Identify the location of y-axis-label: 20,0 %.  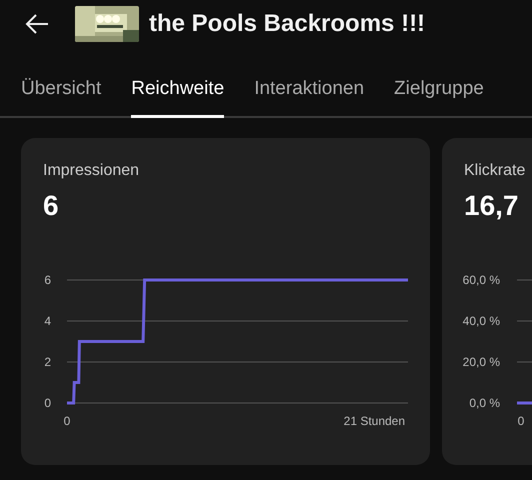
(481, 362).